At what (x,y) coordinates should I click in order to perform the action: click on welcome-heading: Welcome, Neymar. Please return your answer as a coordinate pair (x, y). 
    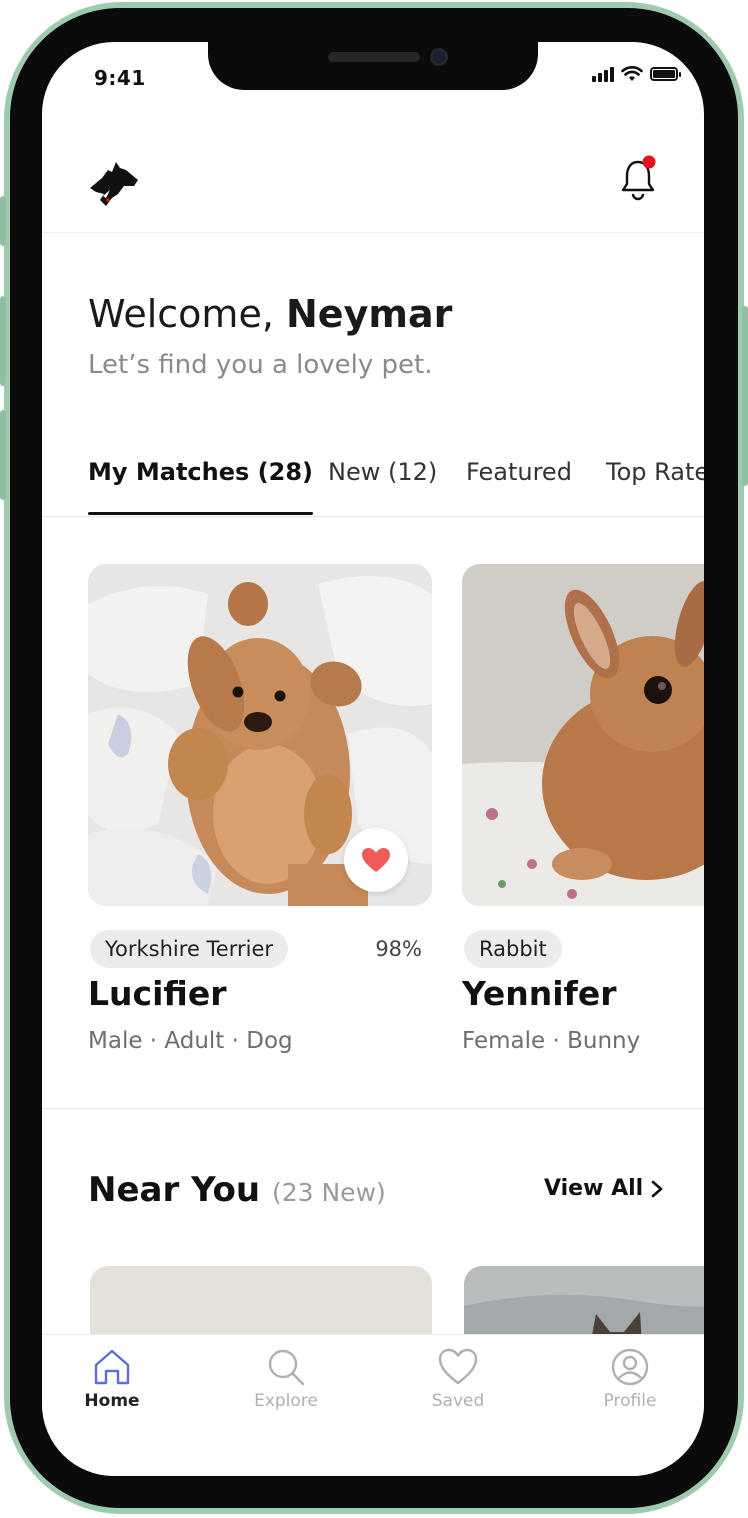
    Looking at the image, I should click on (270, 314).